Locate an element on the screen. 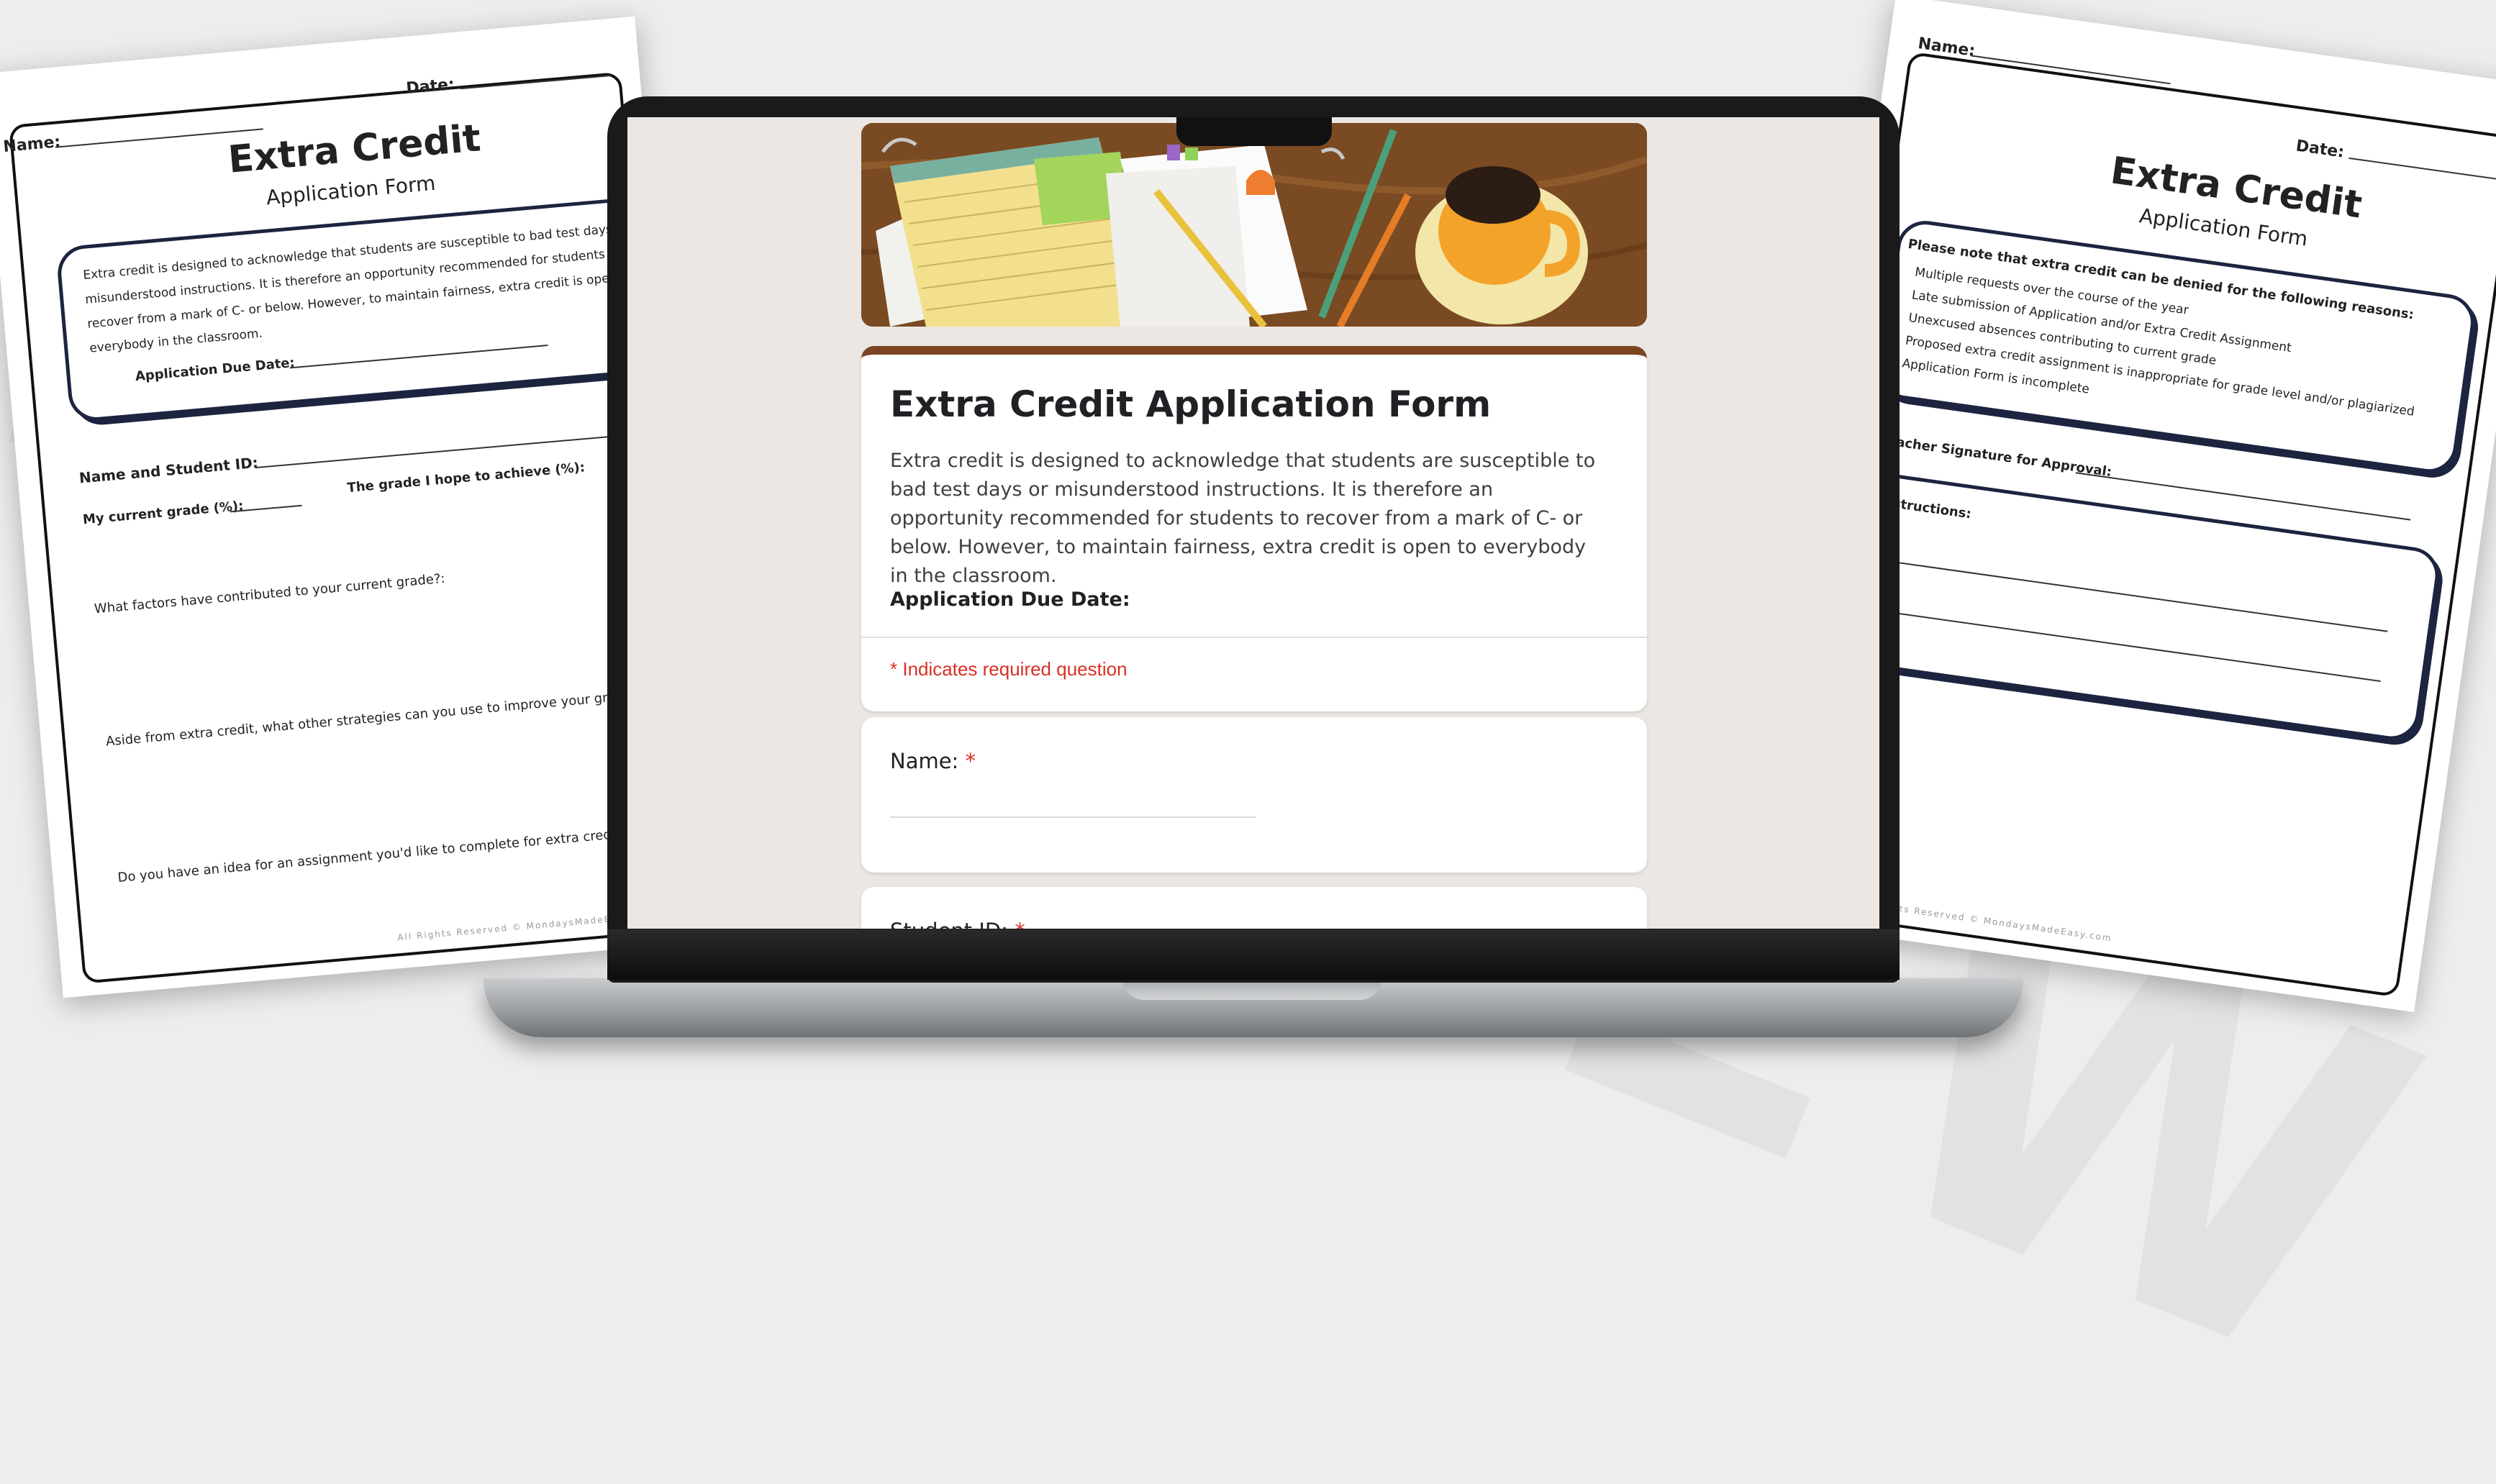 The width and height of the screenshot is (2496, 1484). question-card-student-id: Student ID: * is located at coordinates (1254, 908).